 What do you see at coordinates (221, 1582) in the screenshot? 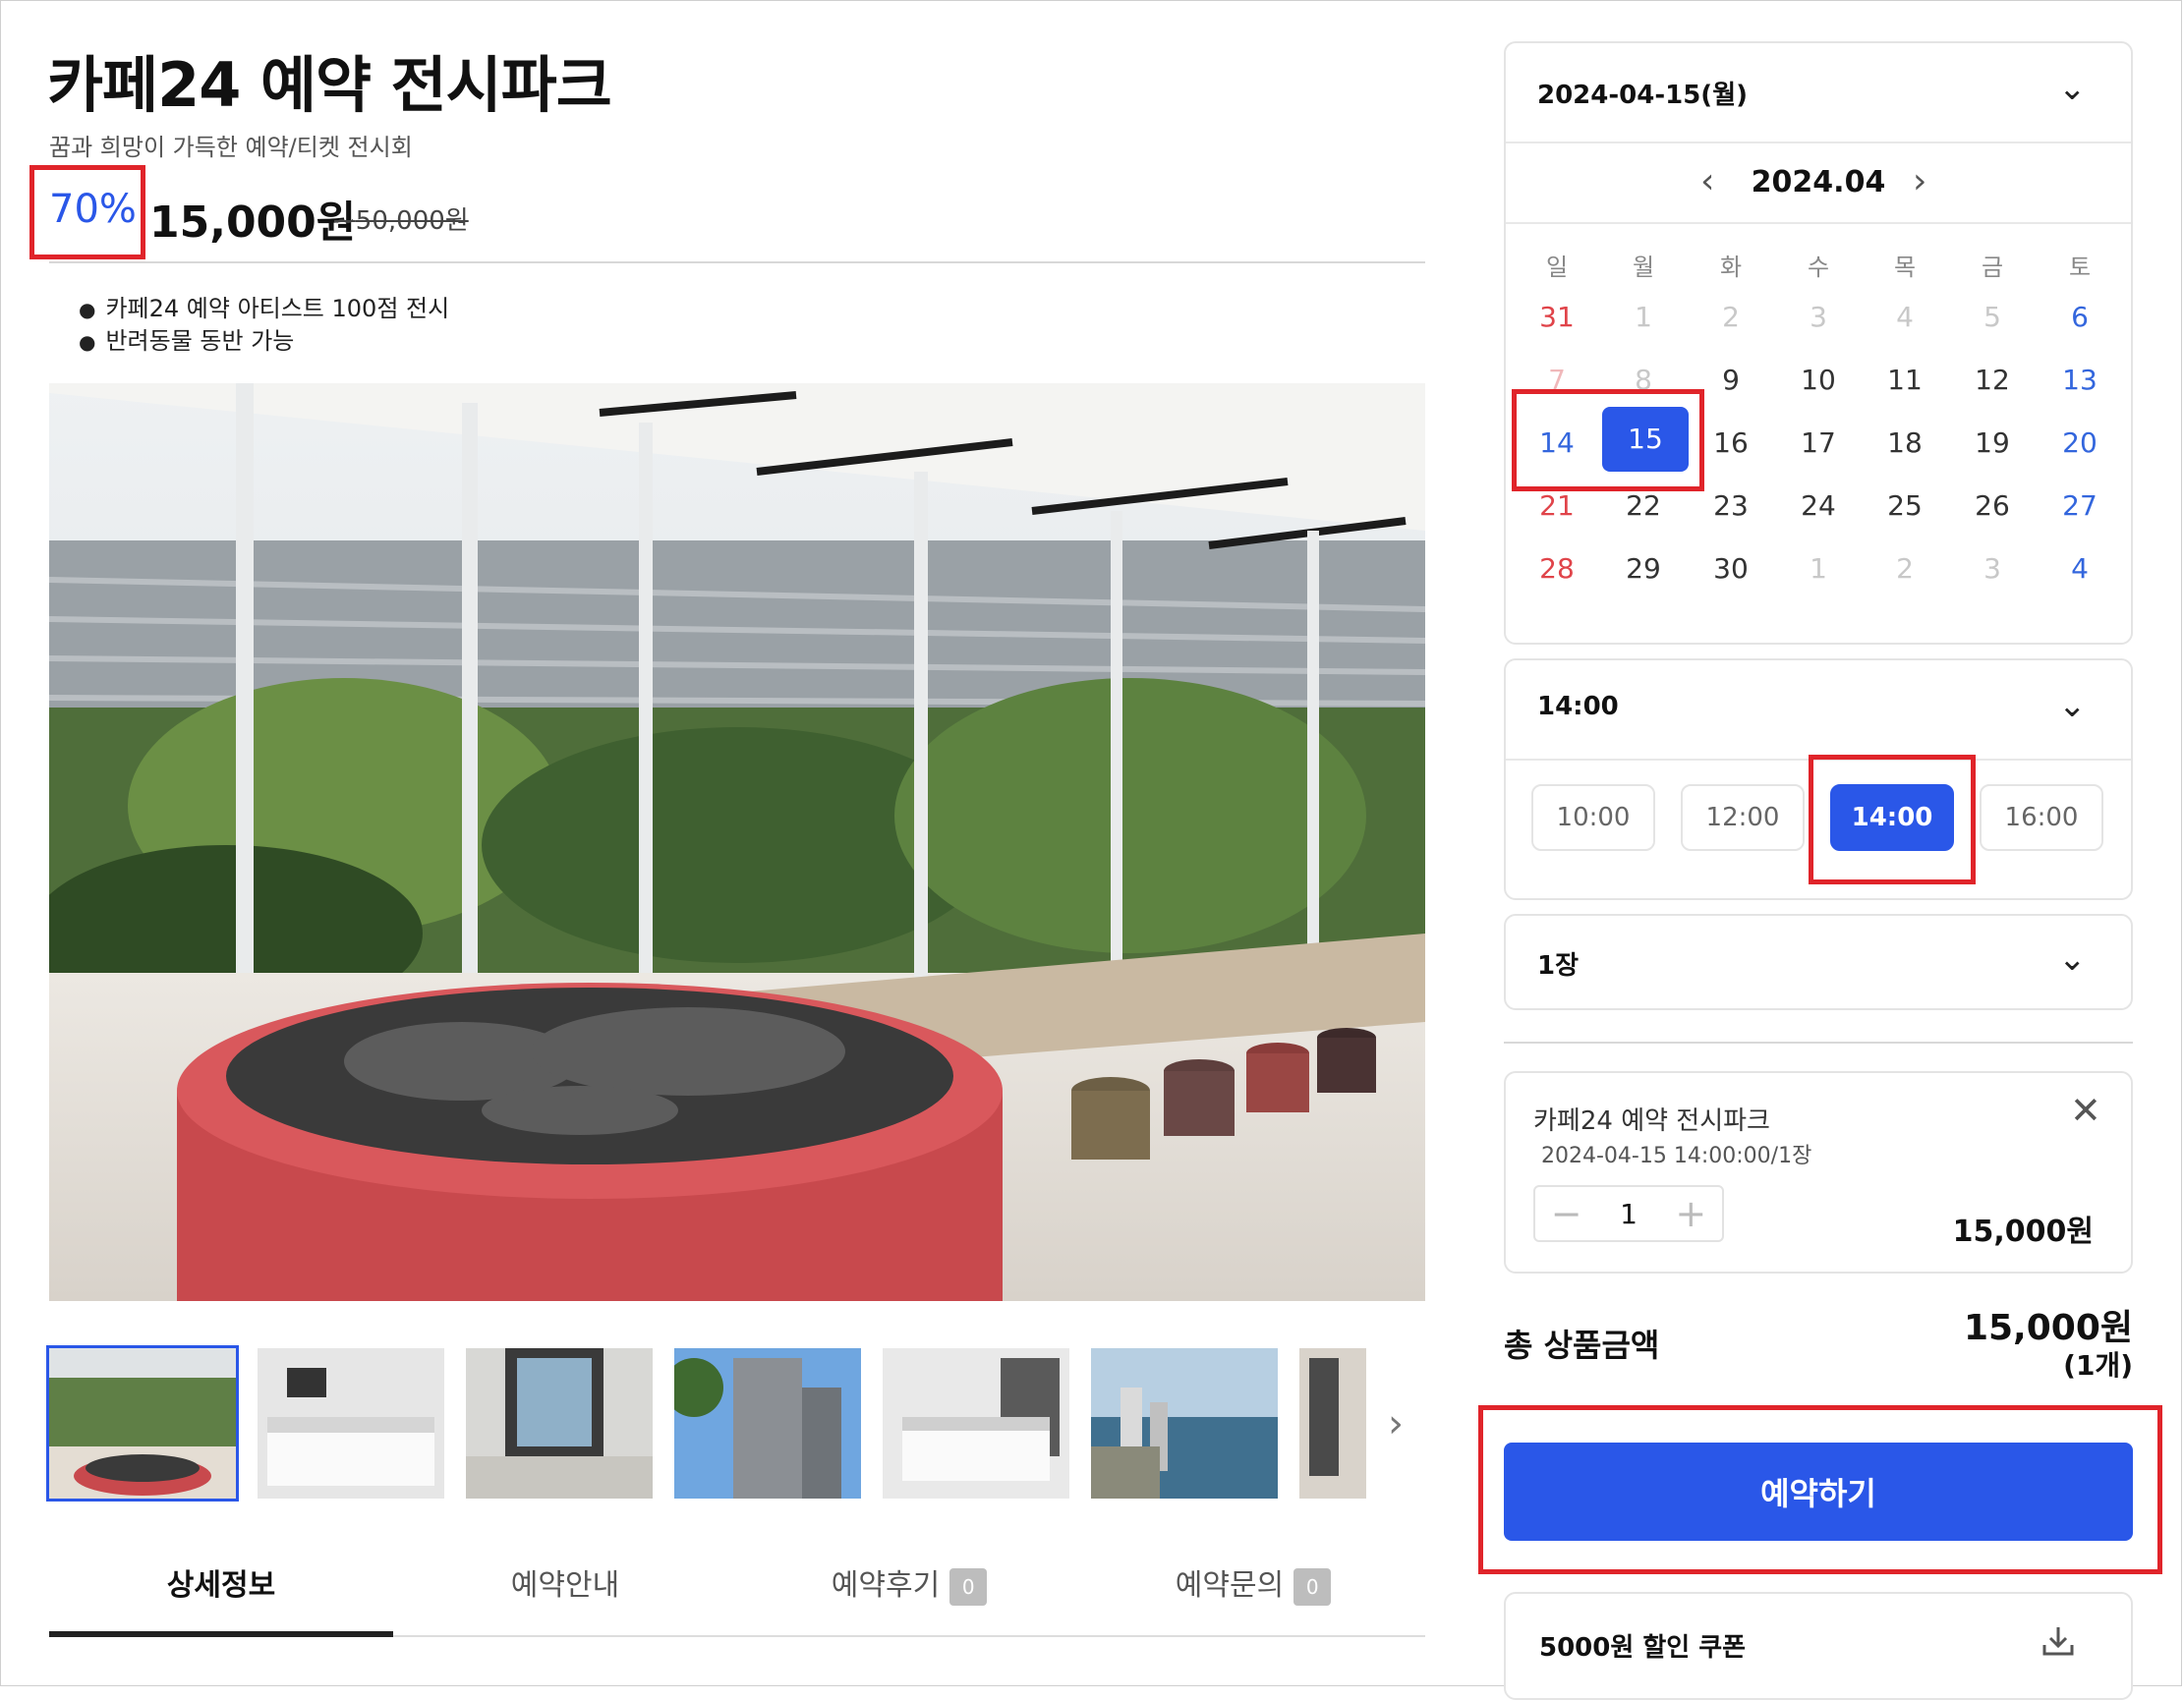
I see `tab-detail-info: 상세정보` at bounding box center [221, 1582].